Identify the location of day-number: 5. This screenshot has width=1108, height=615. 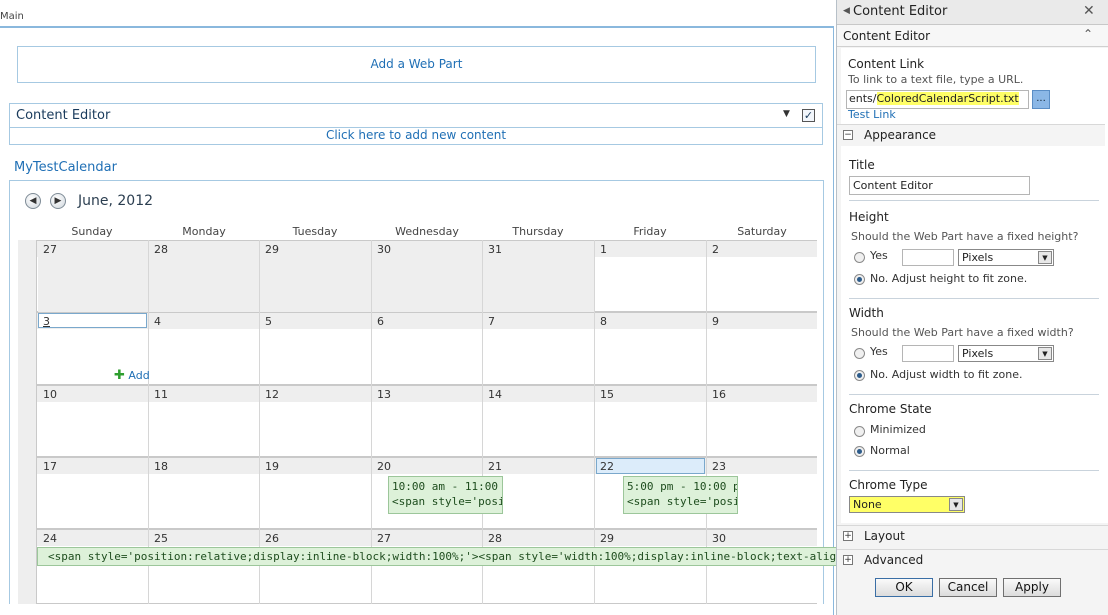
(268, 321).